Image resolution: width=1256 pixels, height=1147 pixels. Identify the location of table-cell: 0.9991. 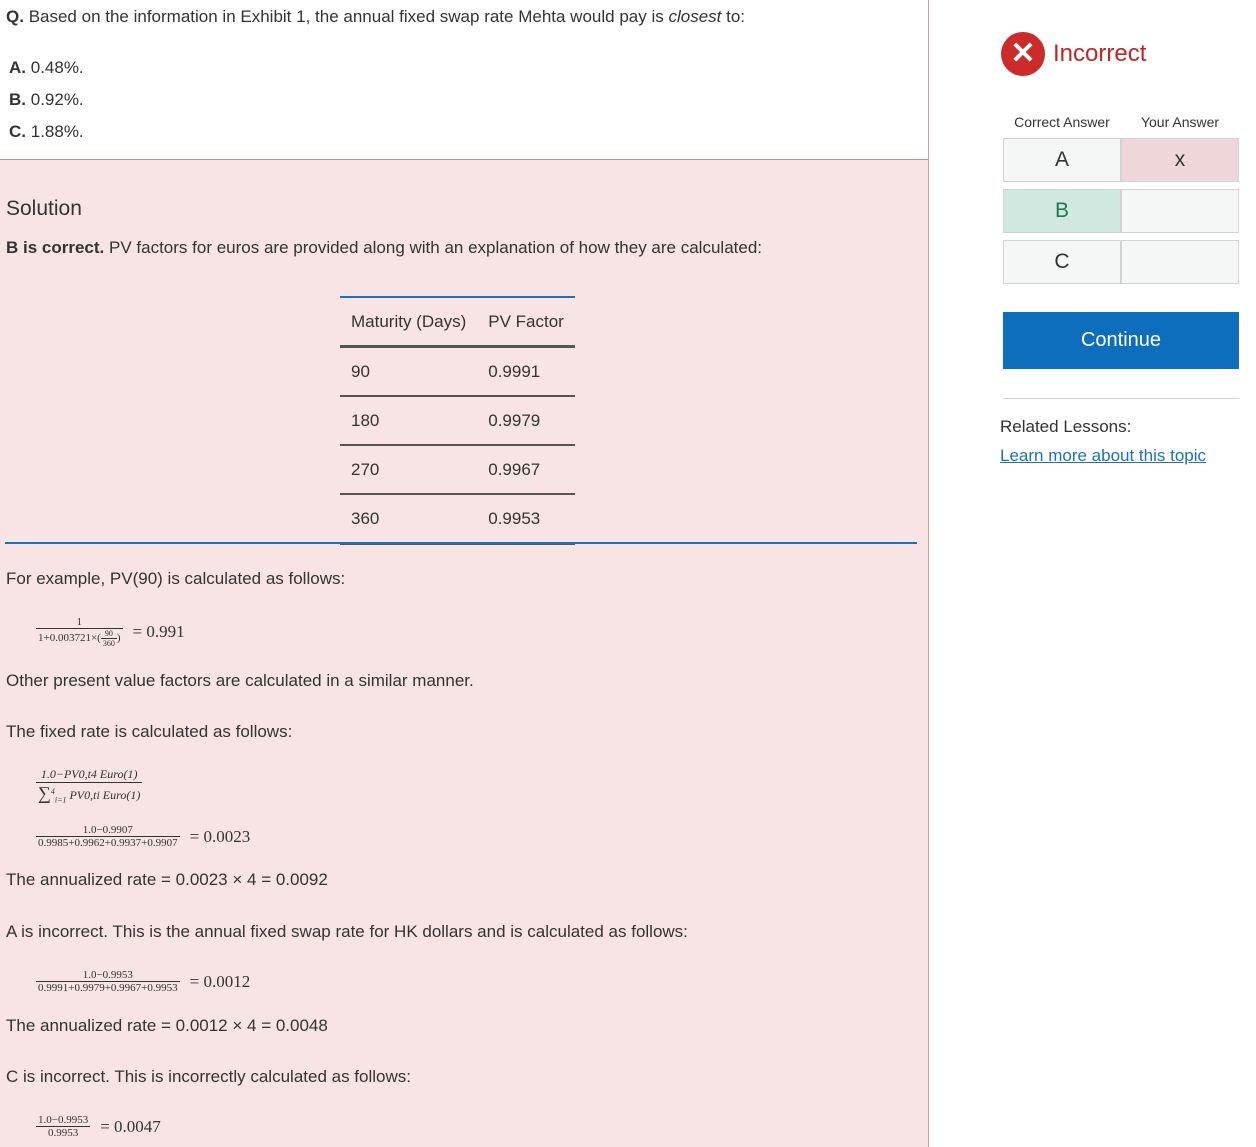
(514, 371).